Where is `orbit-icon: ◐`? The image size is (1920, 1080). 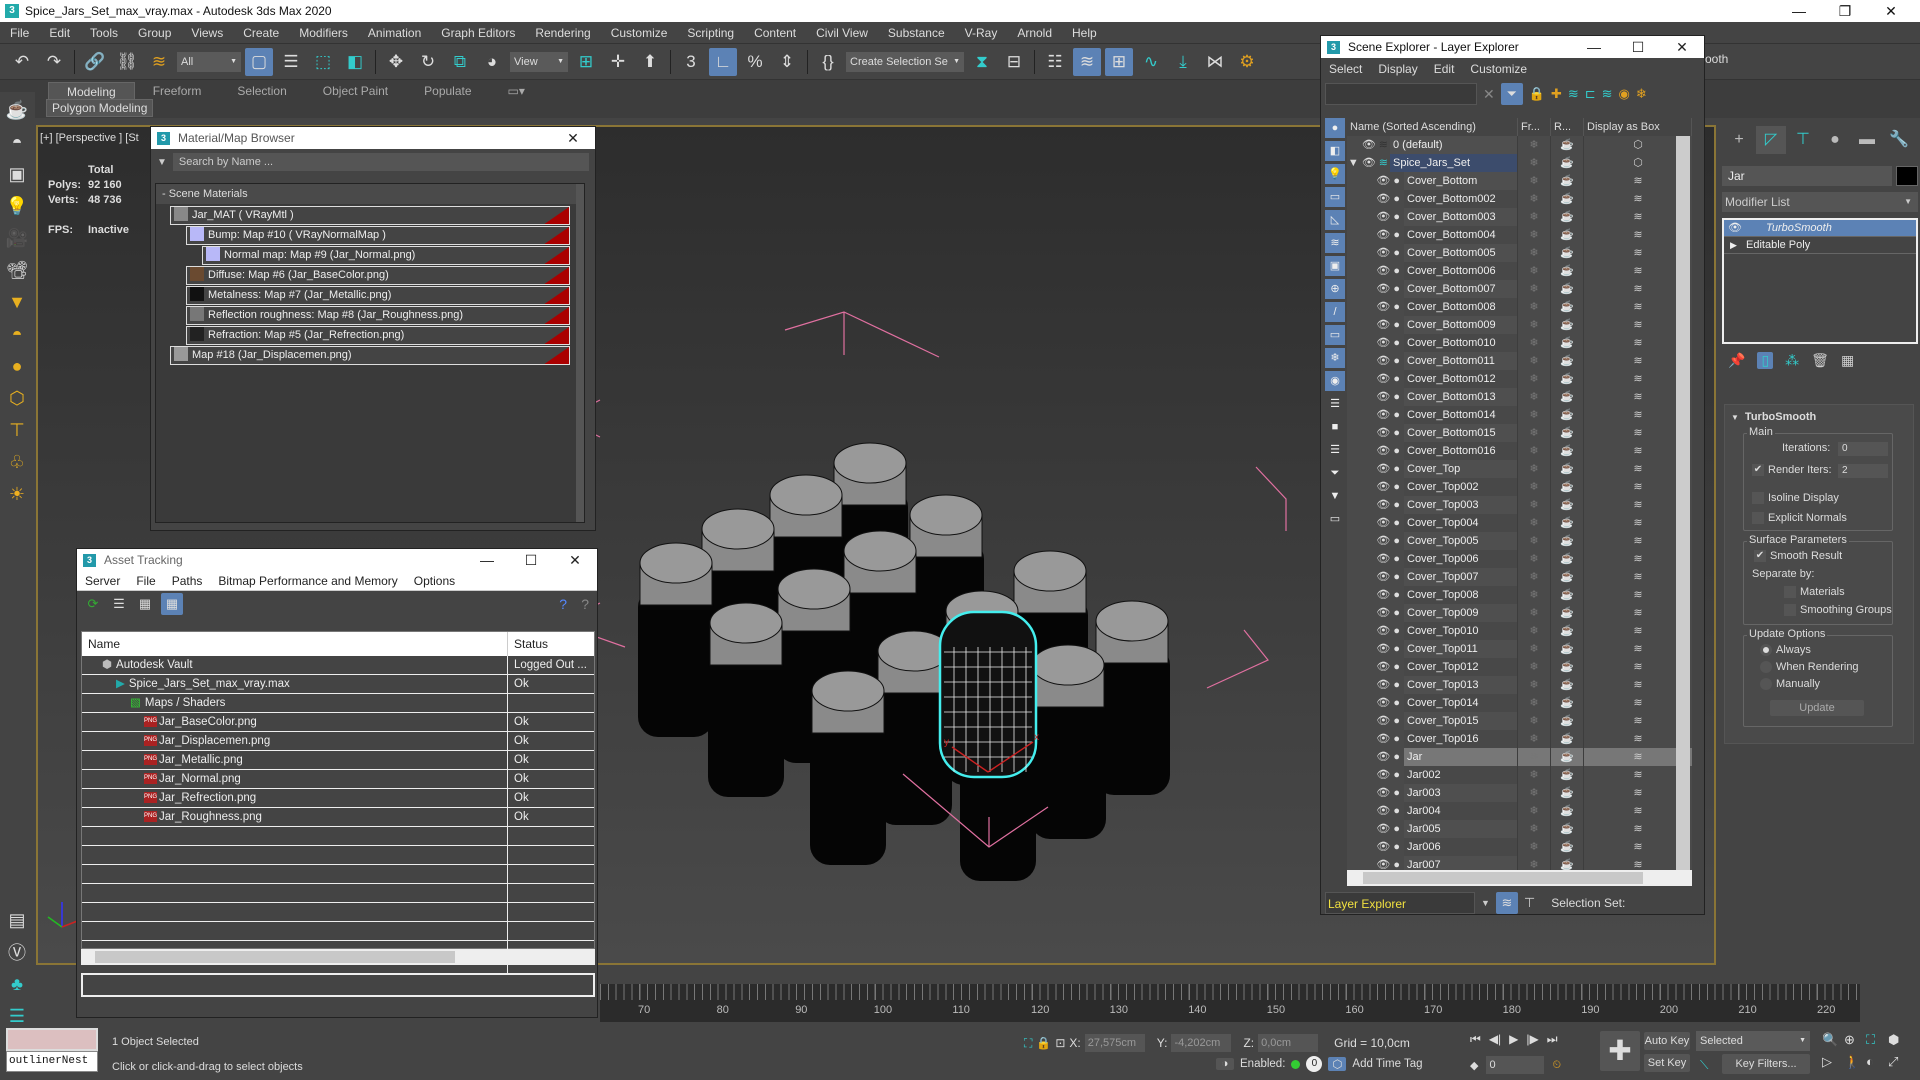
orbit-icon: ◐ is located at coordinates (1877, 1062).